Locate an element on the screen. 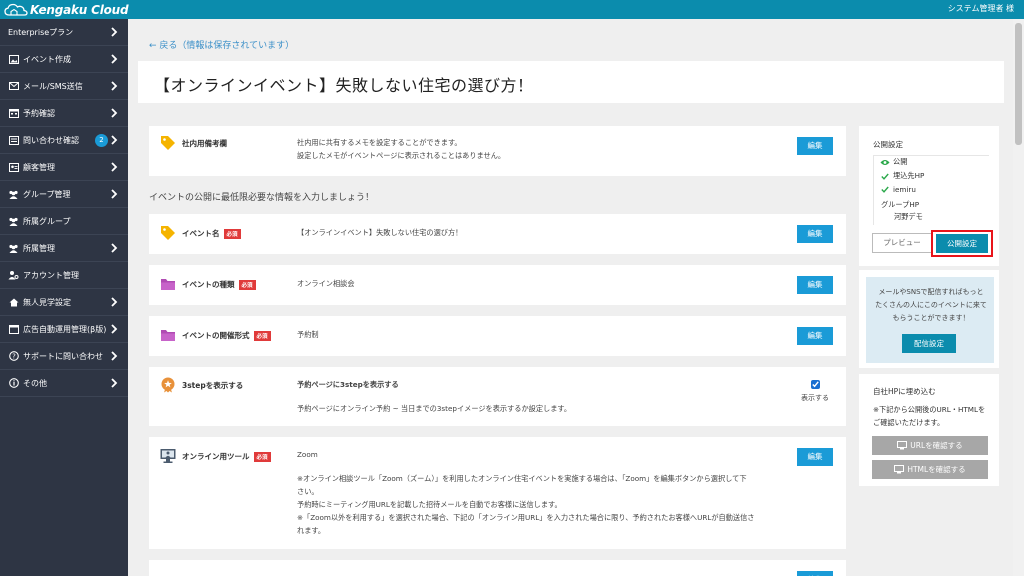  video-conference-icon is located at coordinates (168, 456).